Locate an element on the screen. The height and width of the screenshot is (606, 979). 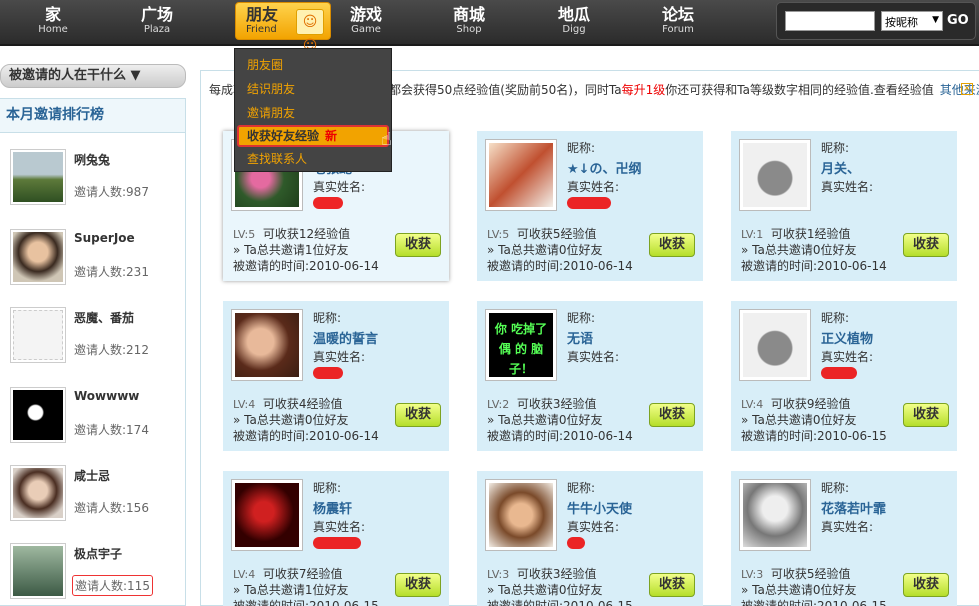
nav-home-label: 家 is located at coordinates (52, 14).